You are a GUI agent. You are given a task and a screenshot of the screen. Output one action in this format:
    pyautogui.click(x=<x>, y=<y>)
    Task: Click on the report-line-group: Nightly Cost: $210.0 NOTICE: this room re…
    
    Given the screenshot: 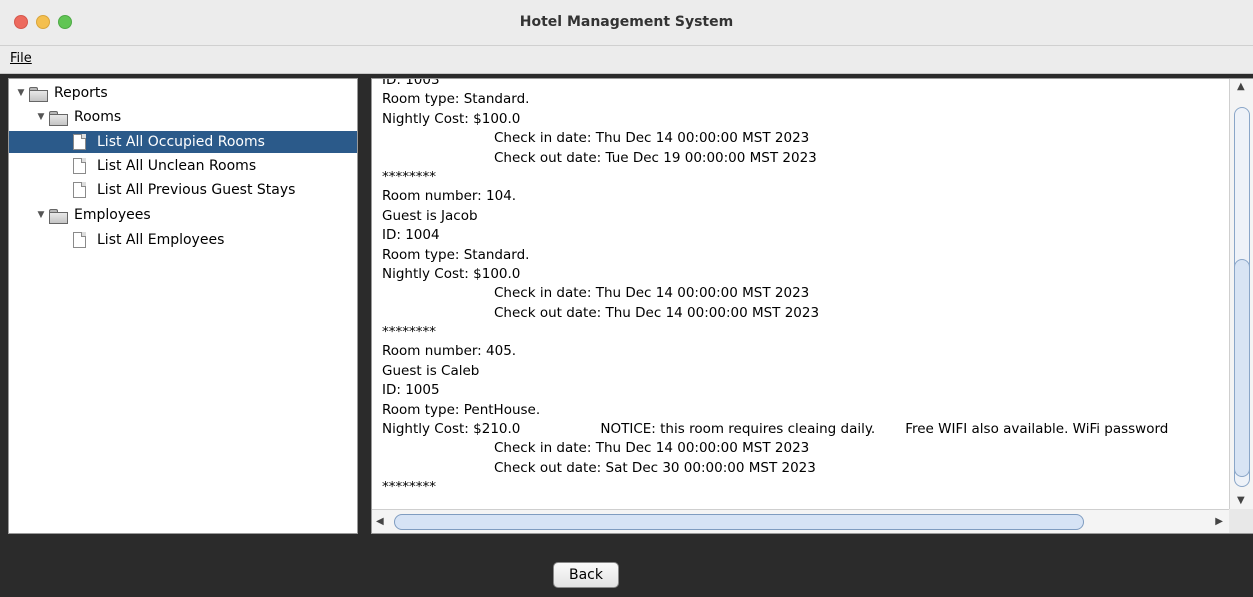 What is the action you would take?
    pyautogui.click(x=775, y=429)
    